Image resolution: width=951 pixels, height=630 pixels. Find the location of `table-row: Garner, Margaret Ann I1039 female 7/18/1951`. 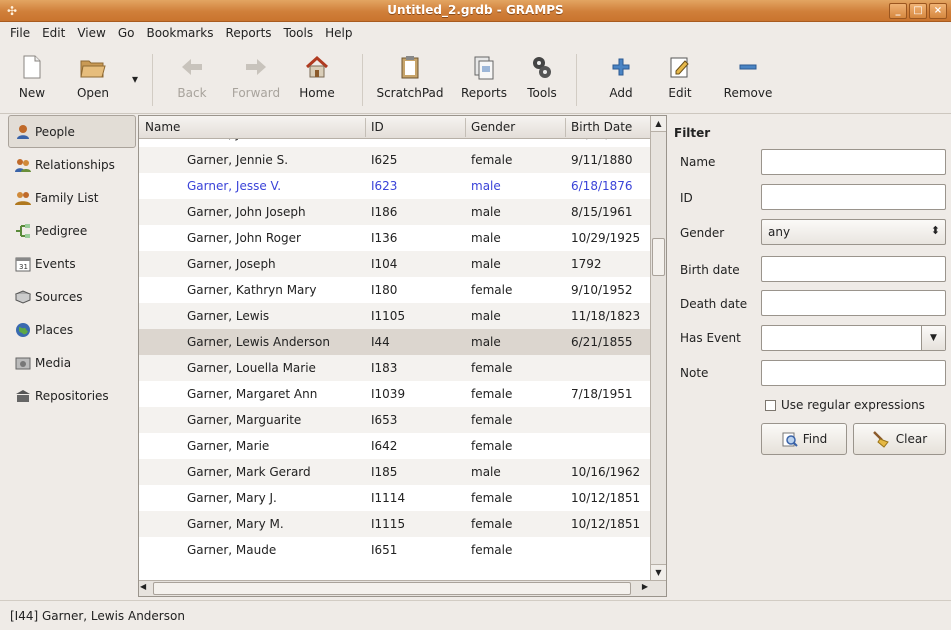

table-row: Garner, Margaret Ann I1039 female 7/18/1951 is located at coordinates (395, 394).